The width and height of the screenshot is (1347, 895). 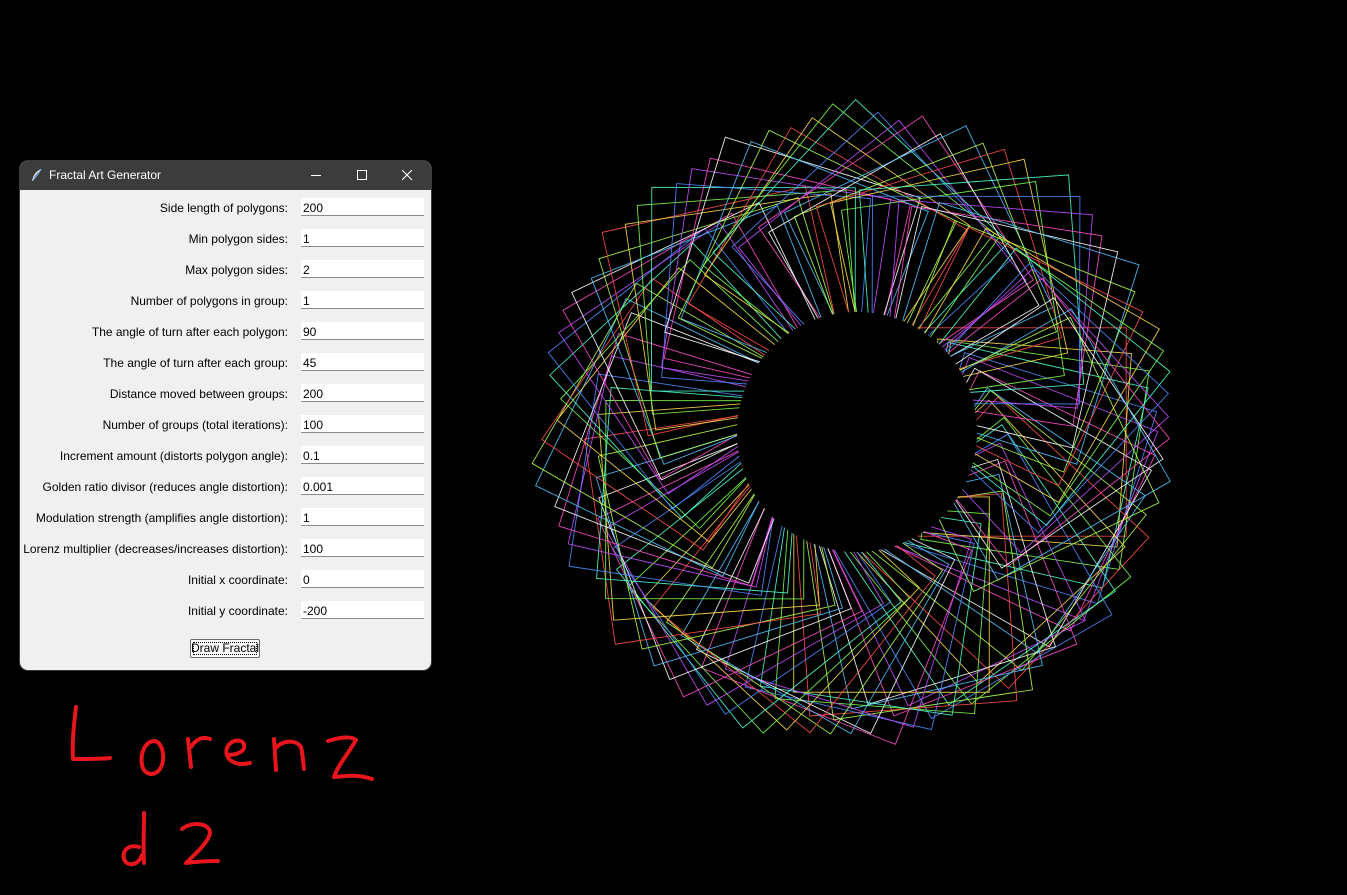 I want to click on min-sides-label: Min polygon sides:, so click(x=238, y=239).